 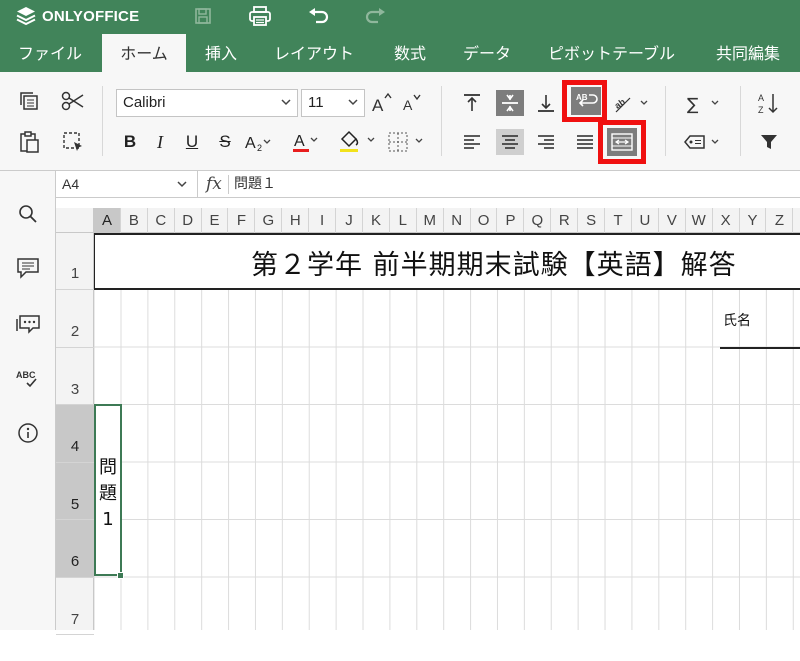 What do you see at coordinates (546, 142) in the screenshot?
I see `align-right-button` at bounding box center [546, 142].